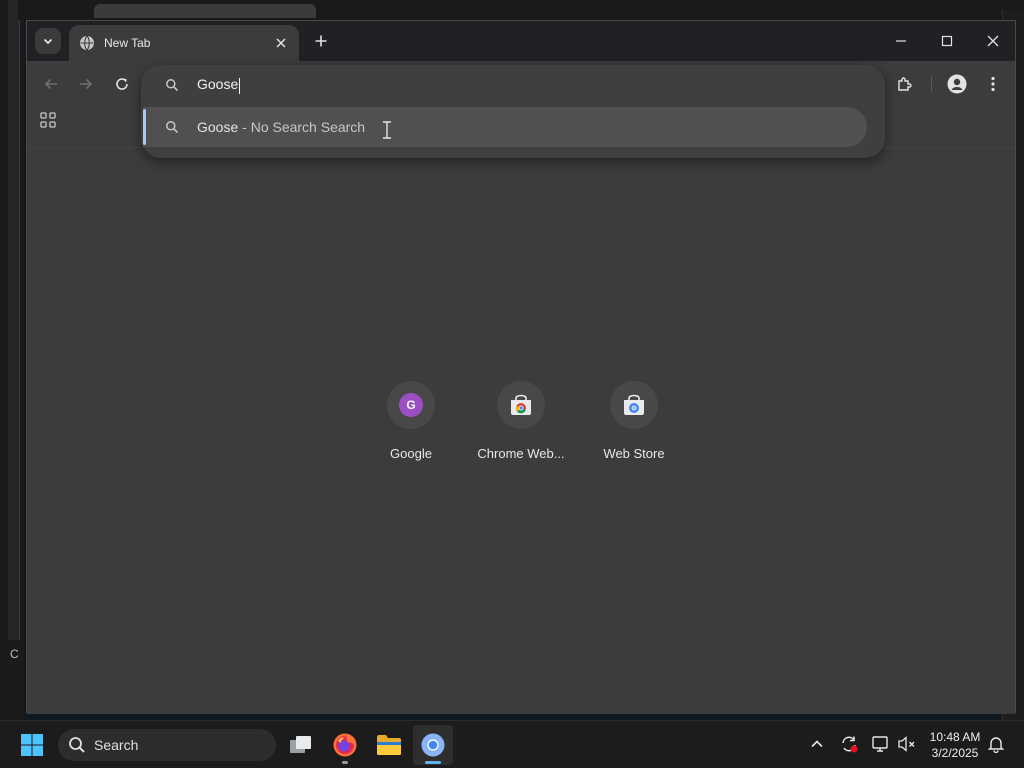 The width and height of the screenshot is (1024, 768). I want to click on omnibox-suggestion: Goose - No Search Search, so click(505, 127).